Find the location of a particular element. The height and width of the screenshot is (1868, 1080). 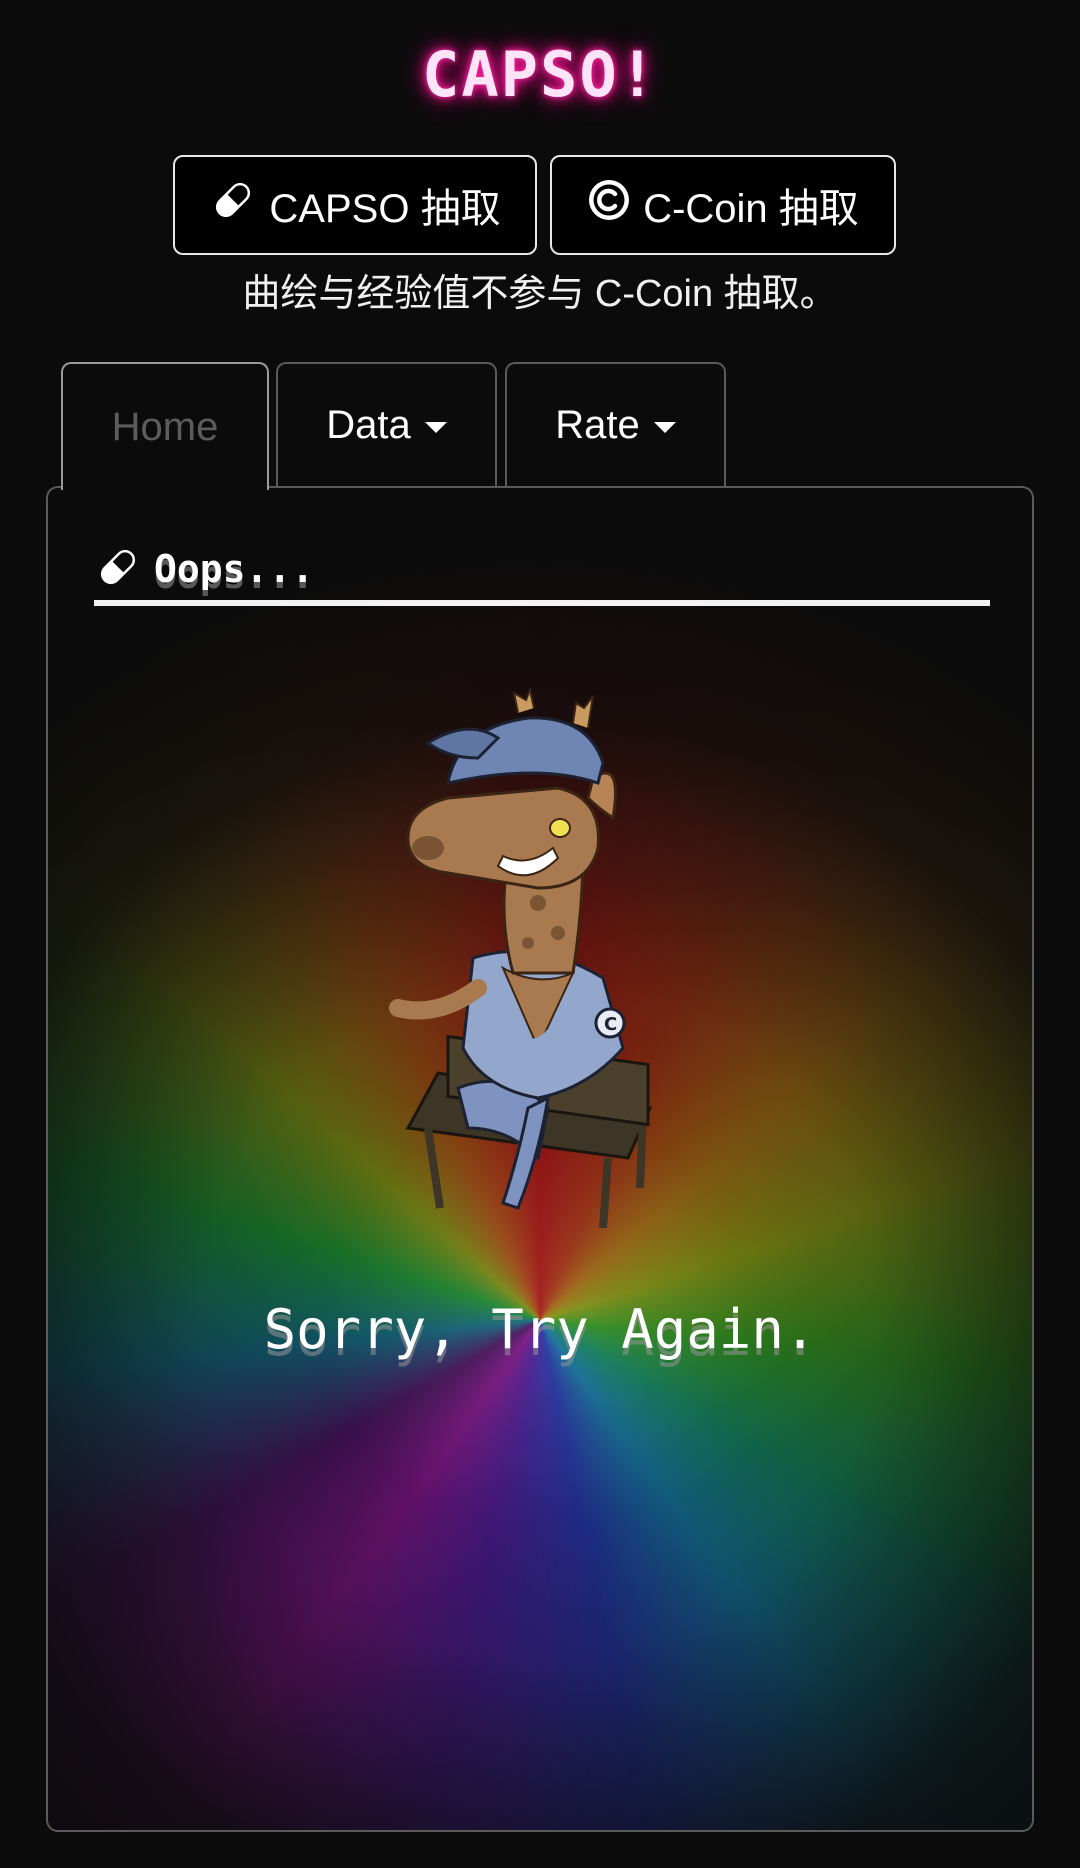

capso-draw-label: CAPSO 抽取 is located at coordinates (385, 209).